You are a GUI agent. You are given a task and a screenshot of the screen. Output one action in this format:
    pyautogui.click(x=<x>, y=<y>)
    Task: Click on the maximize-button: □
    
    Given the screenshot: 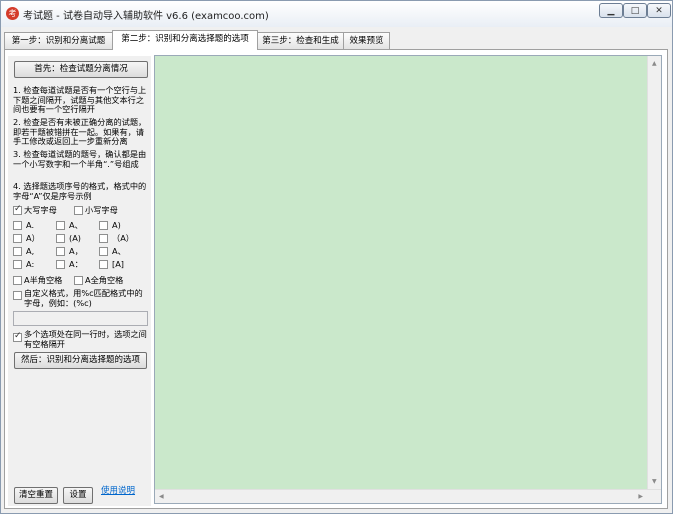 What is the action you would take?
    pyautogui.click(x=635, y=10)
    